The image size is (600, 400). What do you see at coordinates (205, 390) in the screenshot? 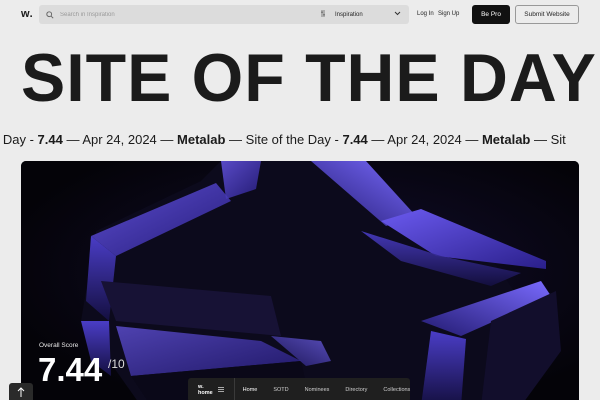
I see `home-menu-label: w. home` at bounding box center [205, 390].